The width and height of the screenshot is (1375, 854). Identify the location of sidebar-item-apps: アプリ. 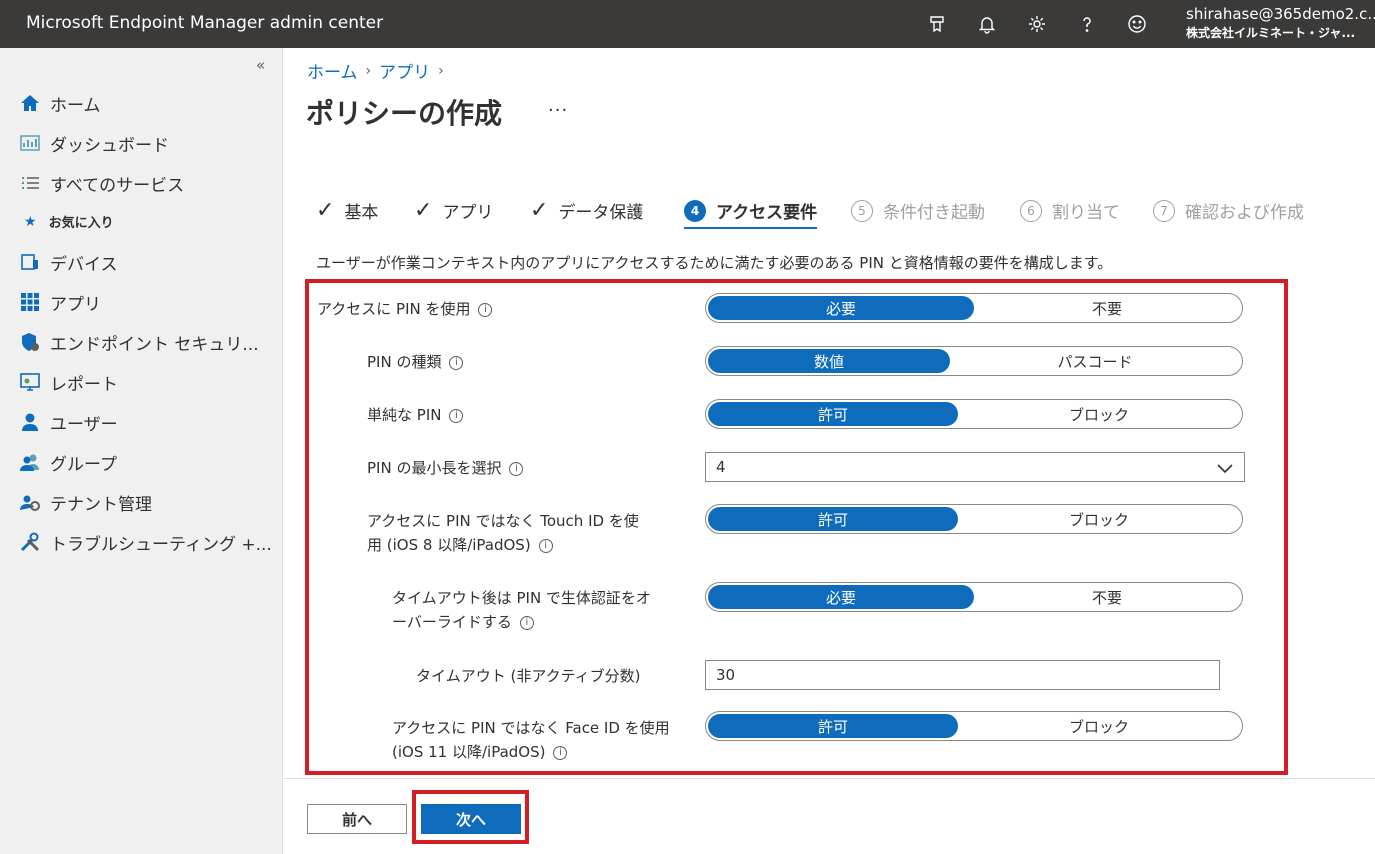
(59, 302).